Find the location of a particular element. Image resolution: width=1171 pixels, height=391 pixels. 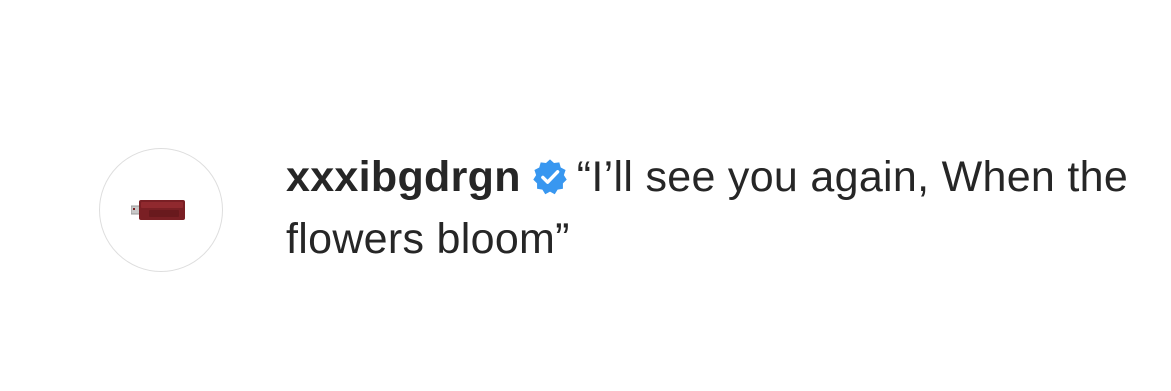

verified-badge-icon is located at coordinates (550, 177).